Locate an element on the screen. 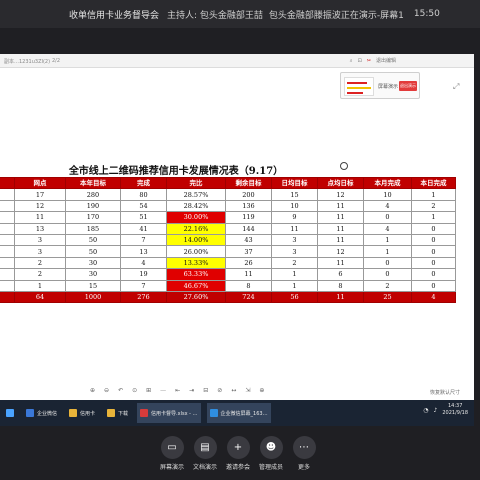 This screenshot has height=480, width=480. table-row: 13 185 41 22.16% 144 11 11 4 0 is located at coordinates (228, 228).